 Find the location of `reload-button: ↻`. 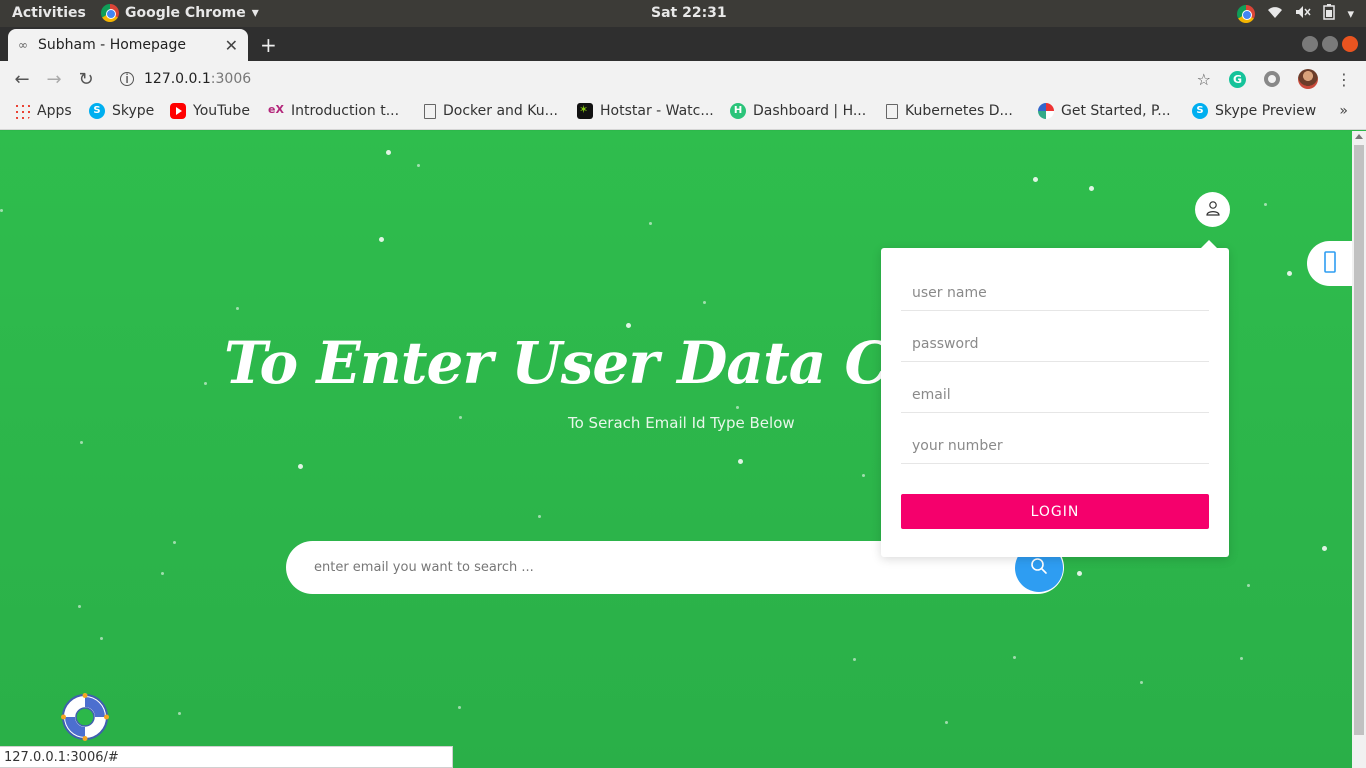

reload-button: ↻ is located at coordinates (86, 79).